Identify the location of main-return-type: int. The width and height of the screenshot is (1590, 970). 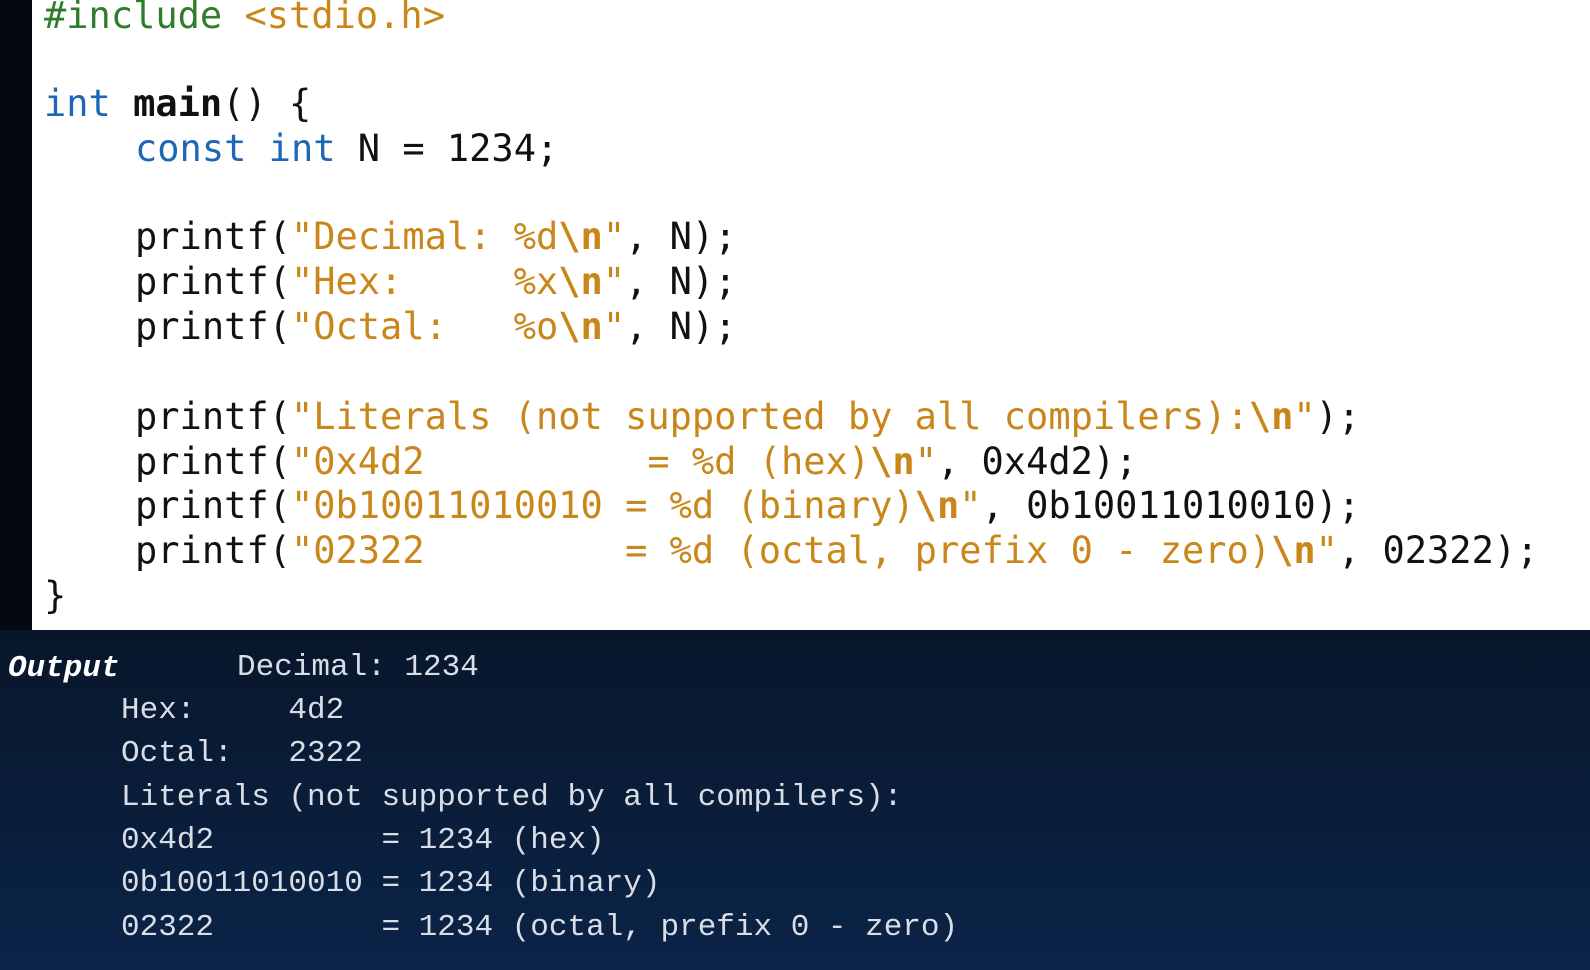
(77, 103).